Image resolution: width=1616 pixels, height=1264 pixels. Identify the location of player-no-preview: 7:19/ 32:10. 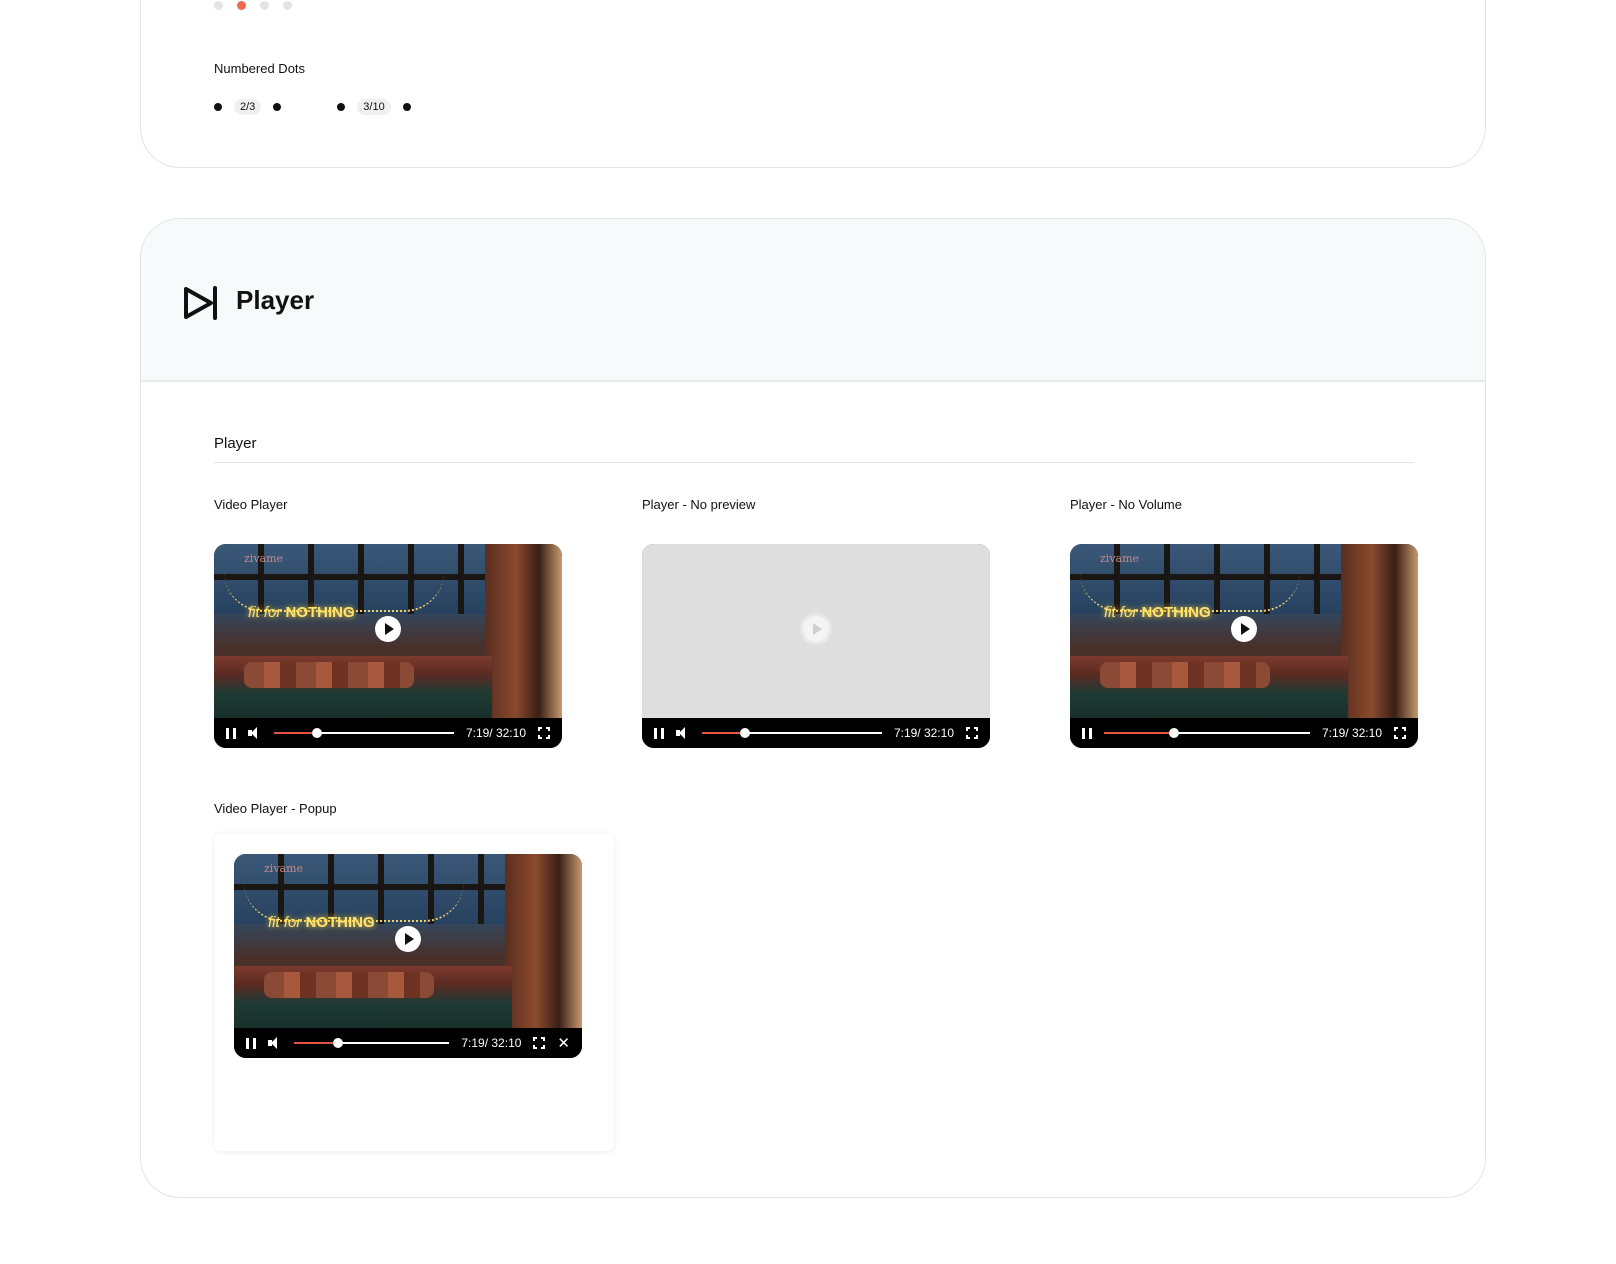
(816, 646).